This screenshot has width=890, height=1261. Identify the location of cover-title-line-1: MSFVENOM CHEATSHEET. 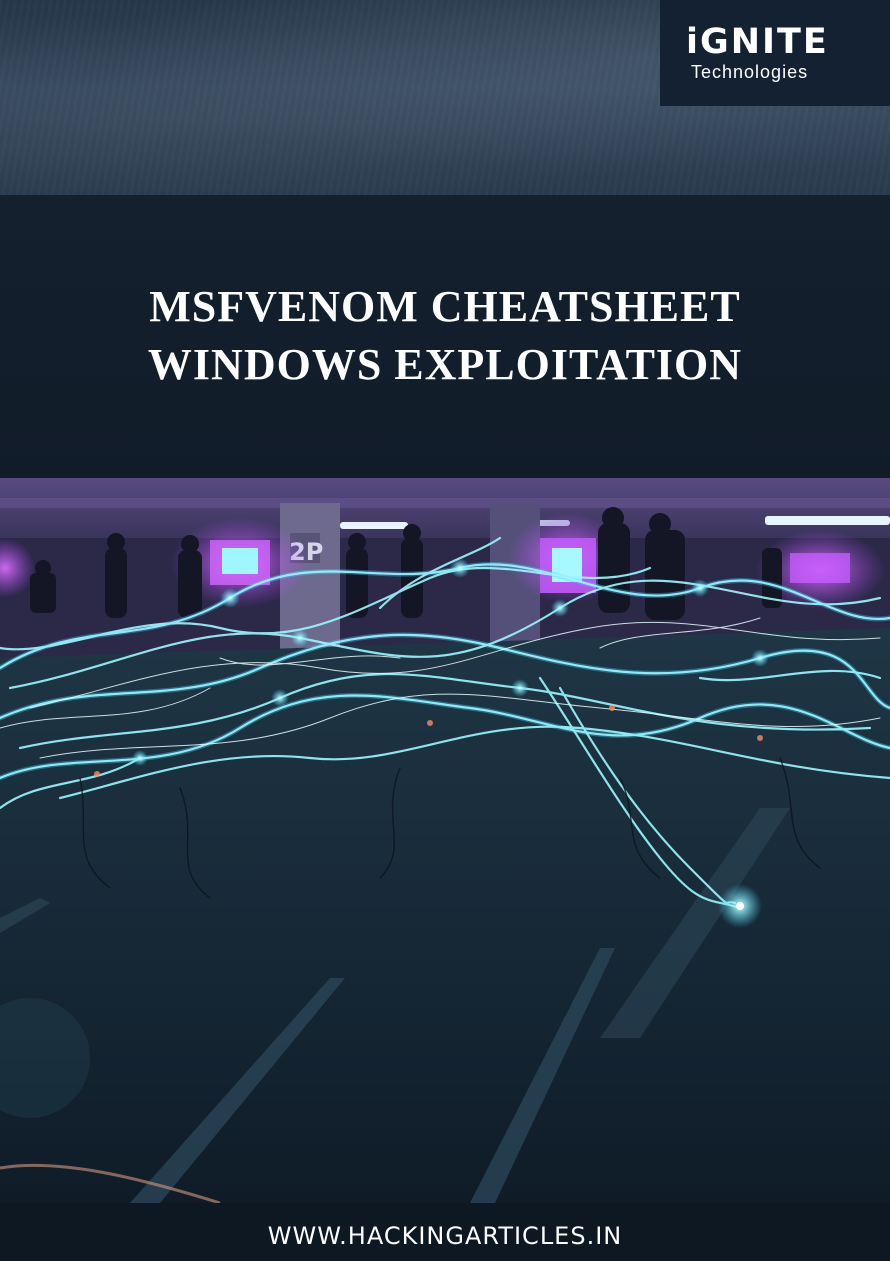
(445, 306).